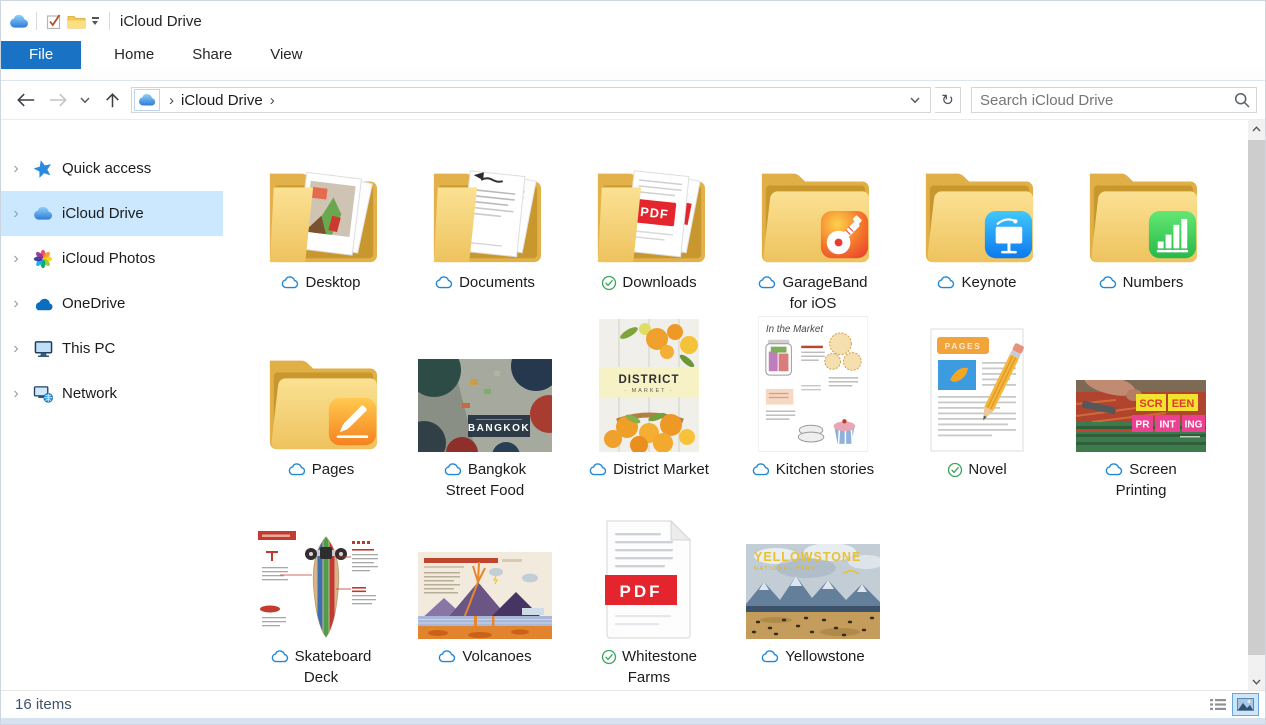 The height and width of the screenshot is (725, 1266). What do you see at coordinates (54, 21) in the screenshot?
I see `checkbox-icon` at bounding box center [54, 21].